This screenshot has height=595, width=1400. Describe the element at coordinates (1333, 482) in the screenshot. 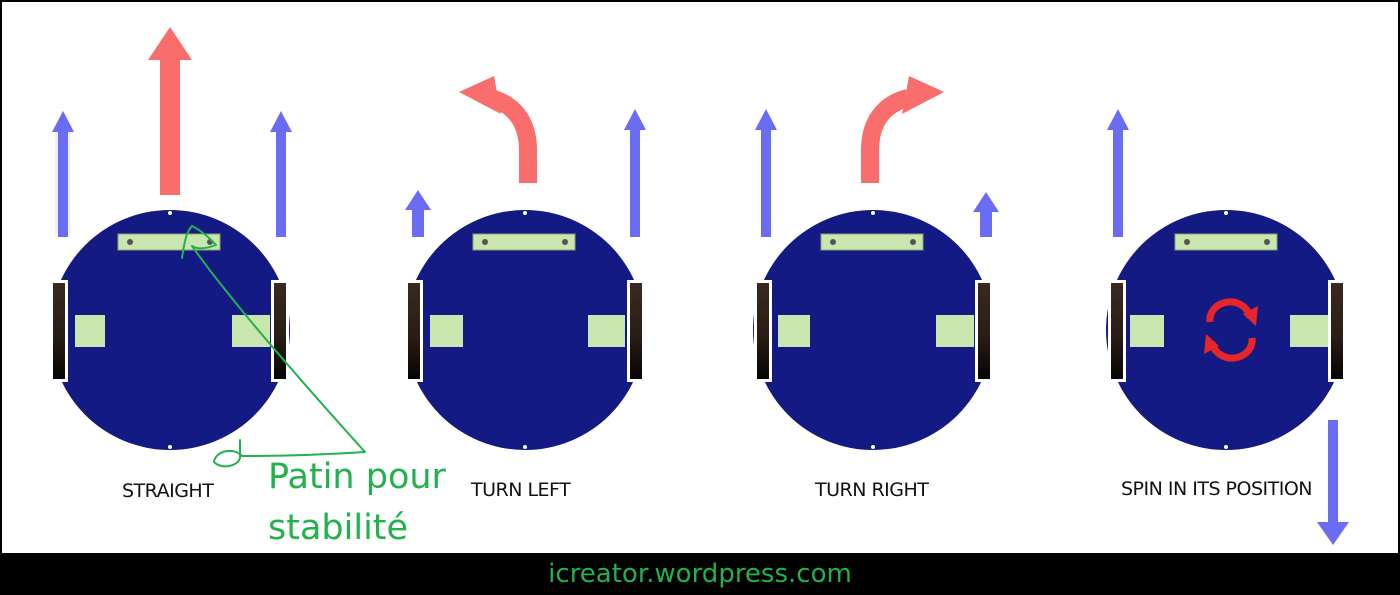

I see `wheel-arrow-down` at that location.